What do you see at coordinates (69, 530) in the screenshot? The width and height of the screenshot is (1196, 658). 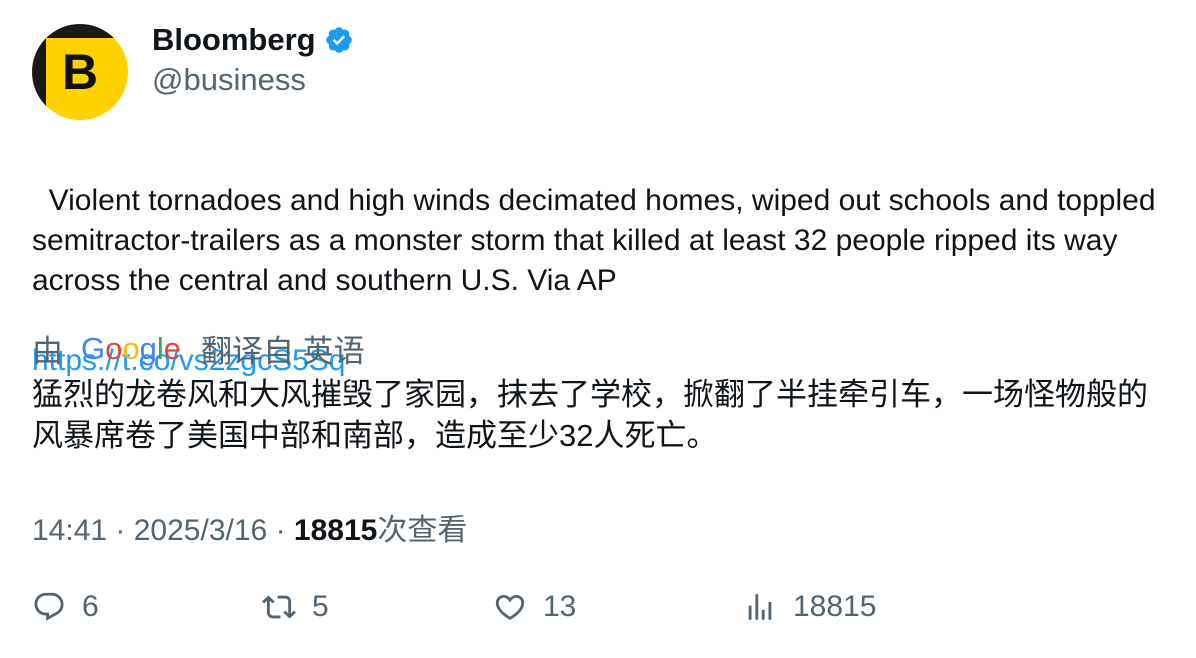 I see `tweet-time: 14:41` at bounding box center [69, 530].